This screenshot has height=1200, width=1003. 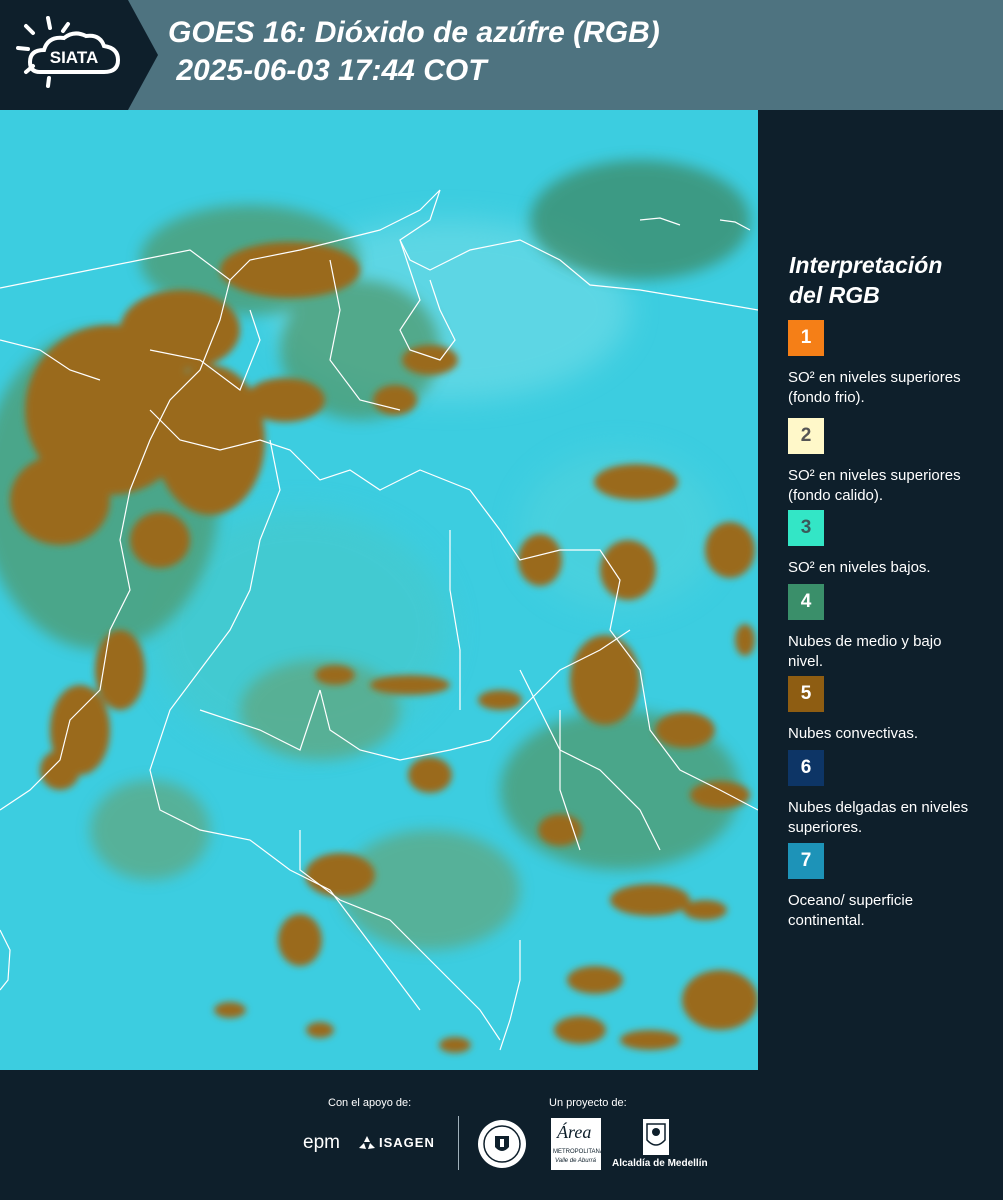 What do you see at coordinates (865, 651) in the screenshot?
I see `legend-item-label: Nubes de medio y bajo nivel.` at bounding box center [865, 651].